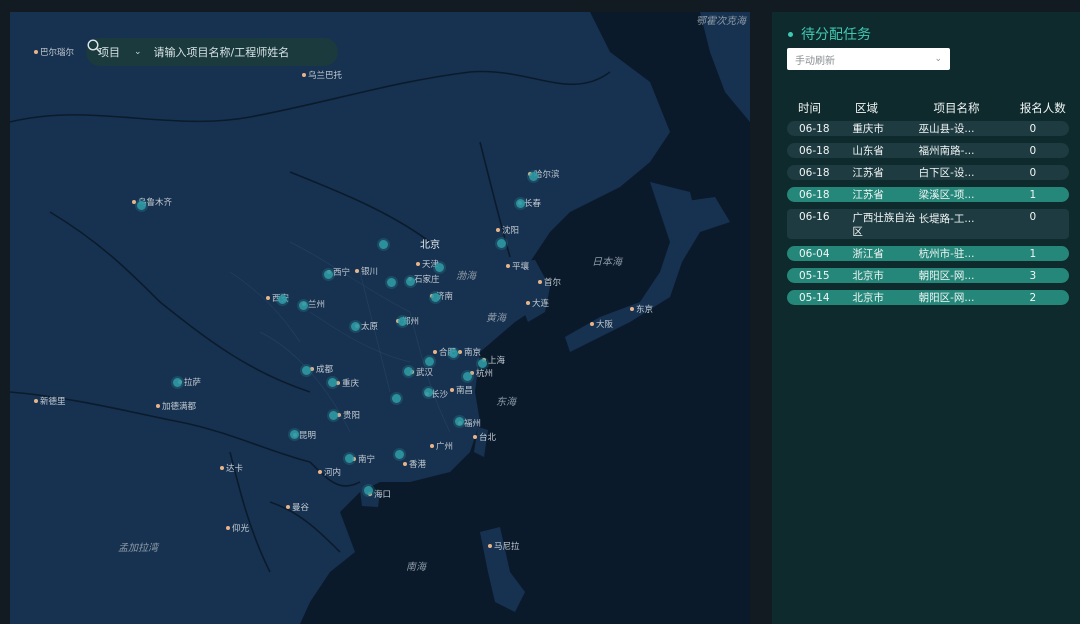 This screenshot has height=624, width=1080. I want to click on refresh-mode-select: 手动刷新 ⌄, so click(868, 59).